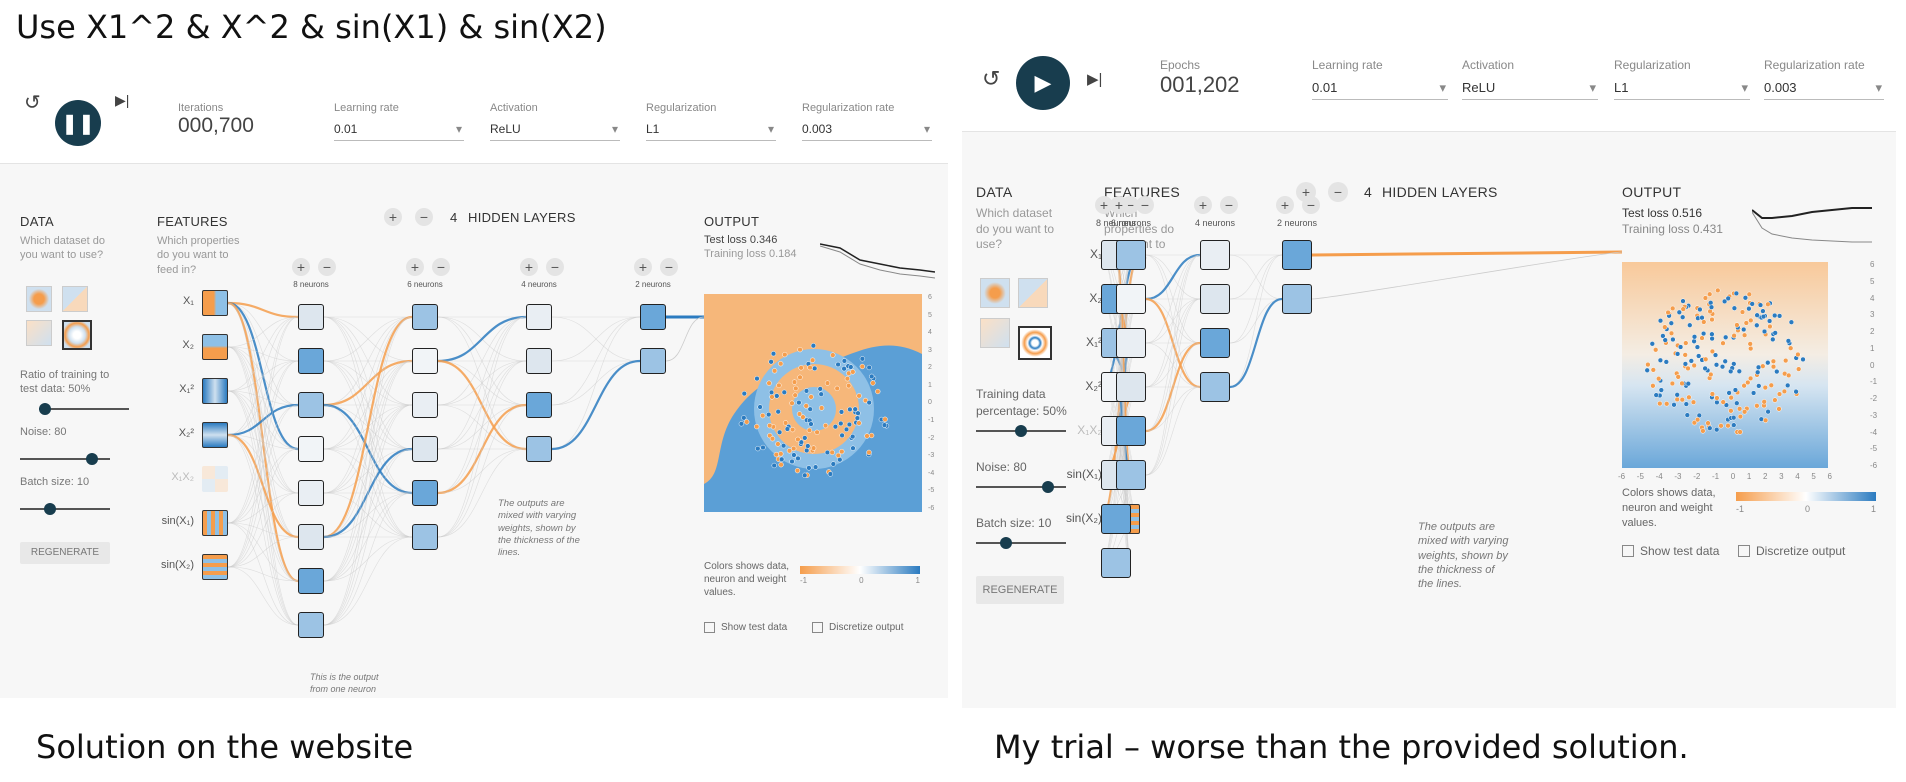 This screenshot has width=1906, height=782. What do you see at coordinates (263, 442) in the screenshot?
I see `weight-link` at bounding box center [263, 442].